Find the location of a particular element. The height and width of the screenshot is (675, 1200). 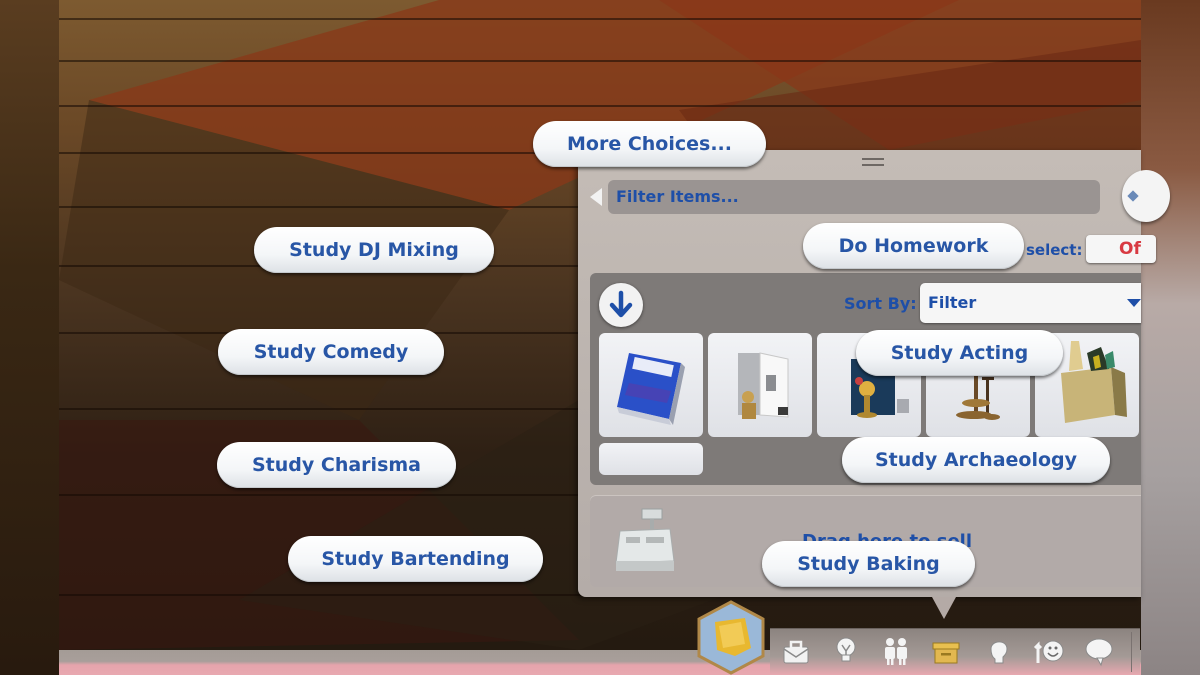

sort-direction-button is located at coordinates (621, 305).